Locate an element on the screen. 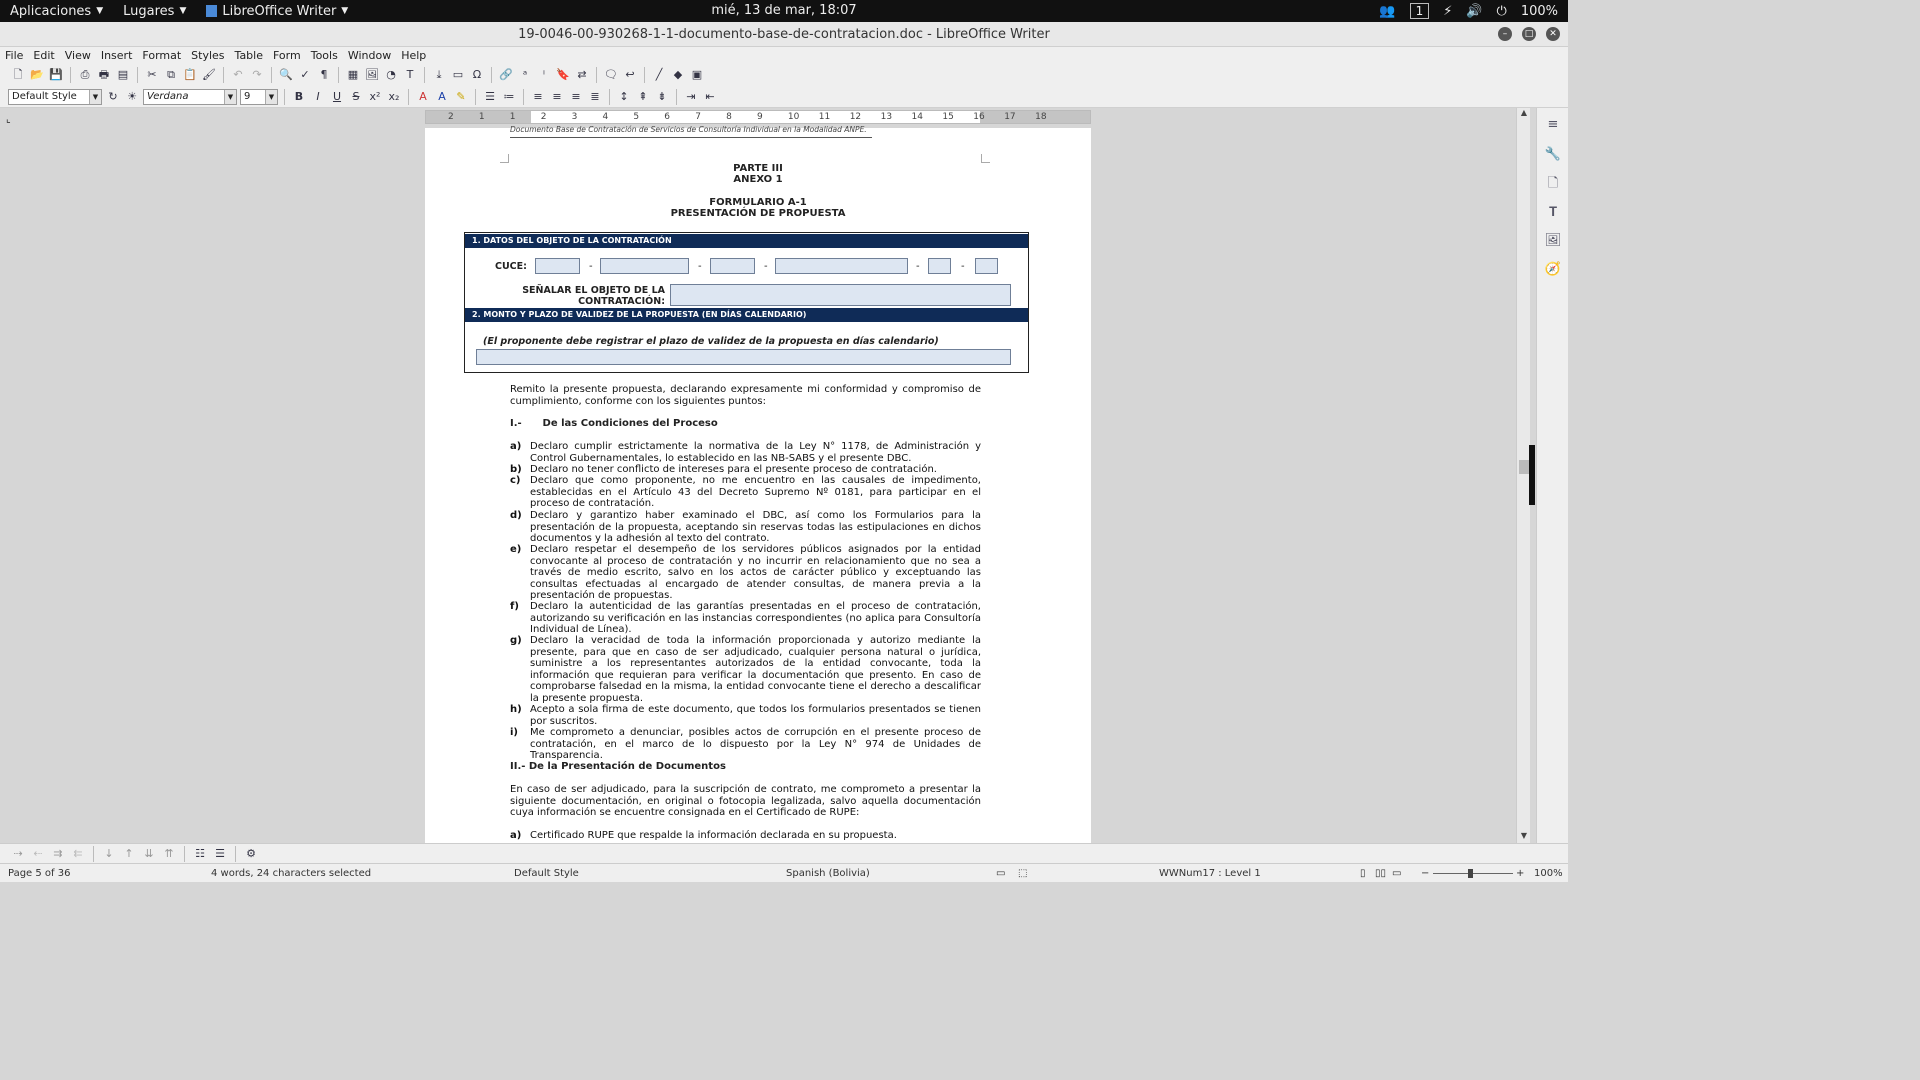  line-spacing-icon: ↕ is located at coordinates (624, 97).